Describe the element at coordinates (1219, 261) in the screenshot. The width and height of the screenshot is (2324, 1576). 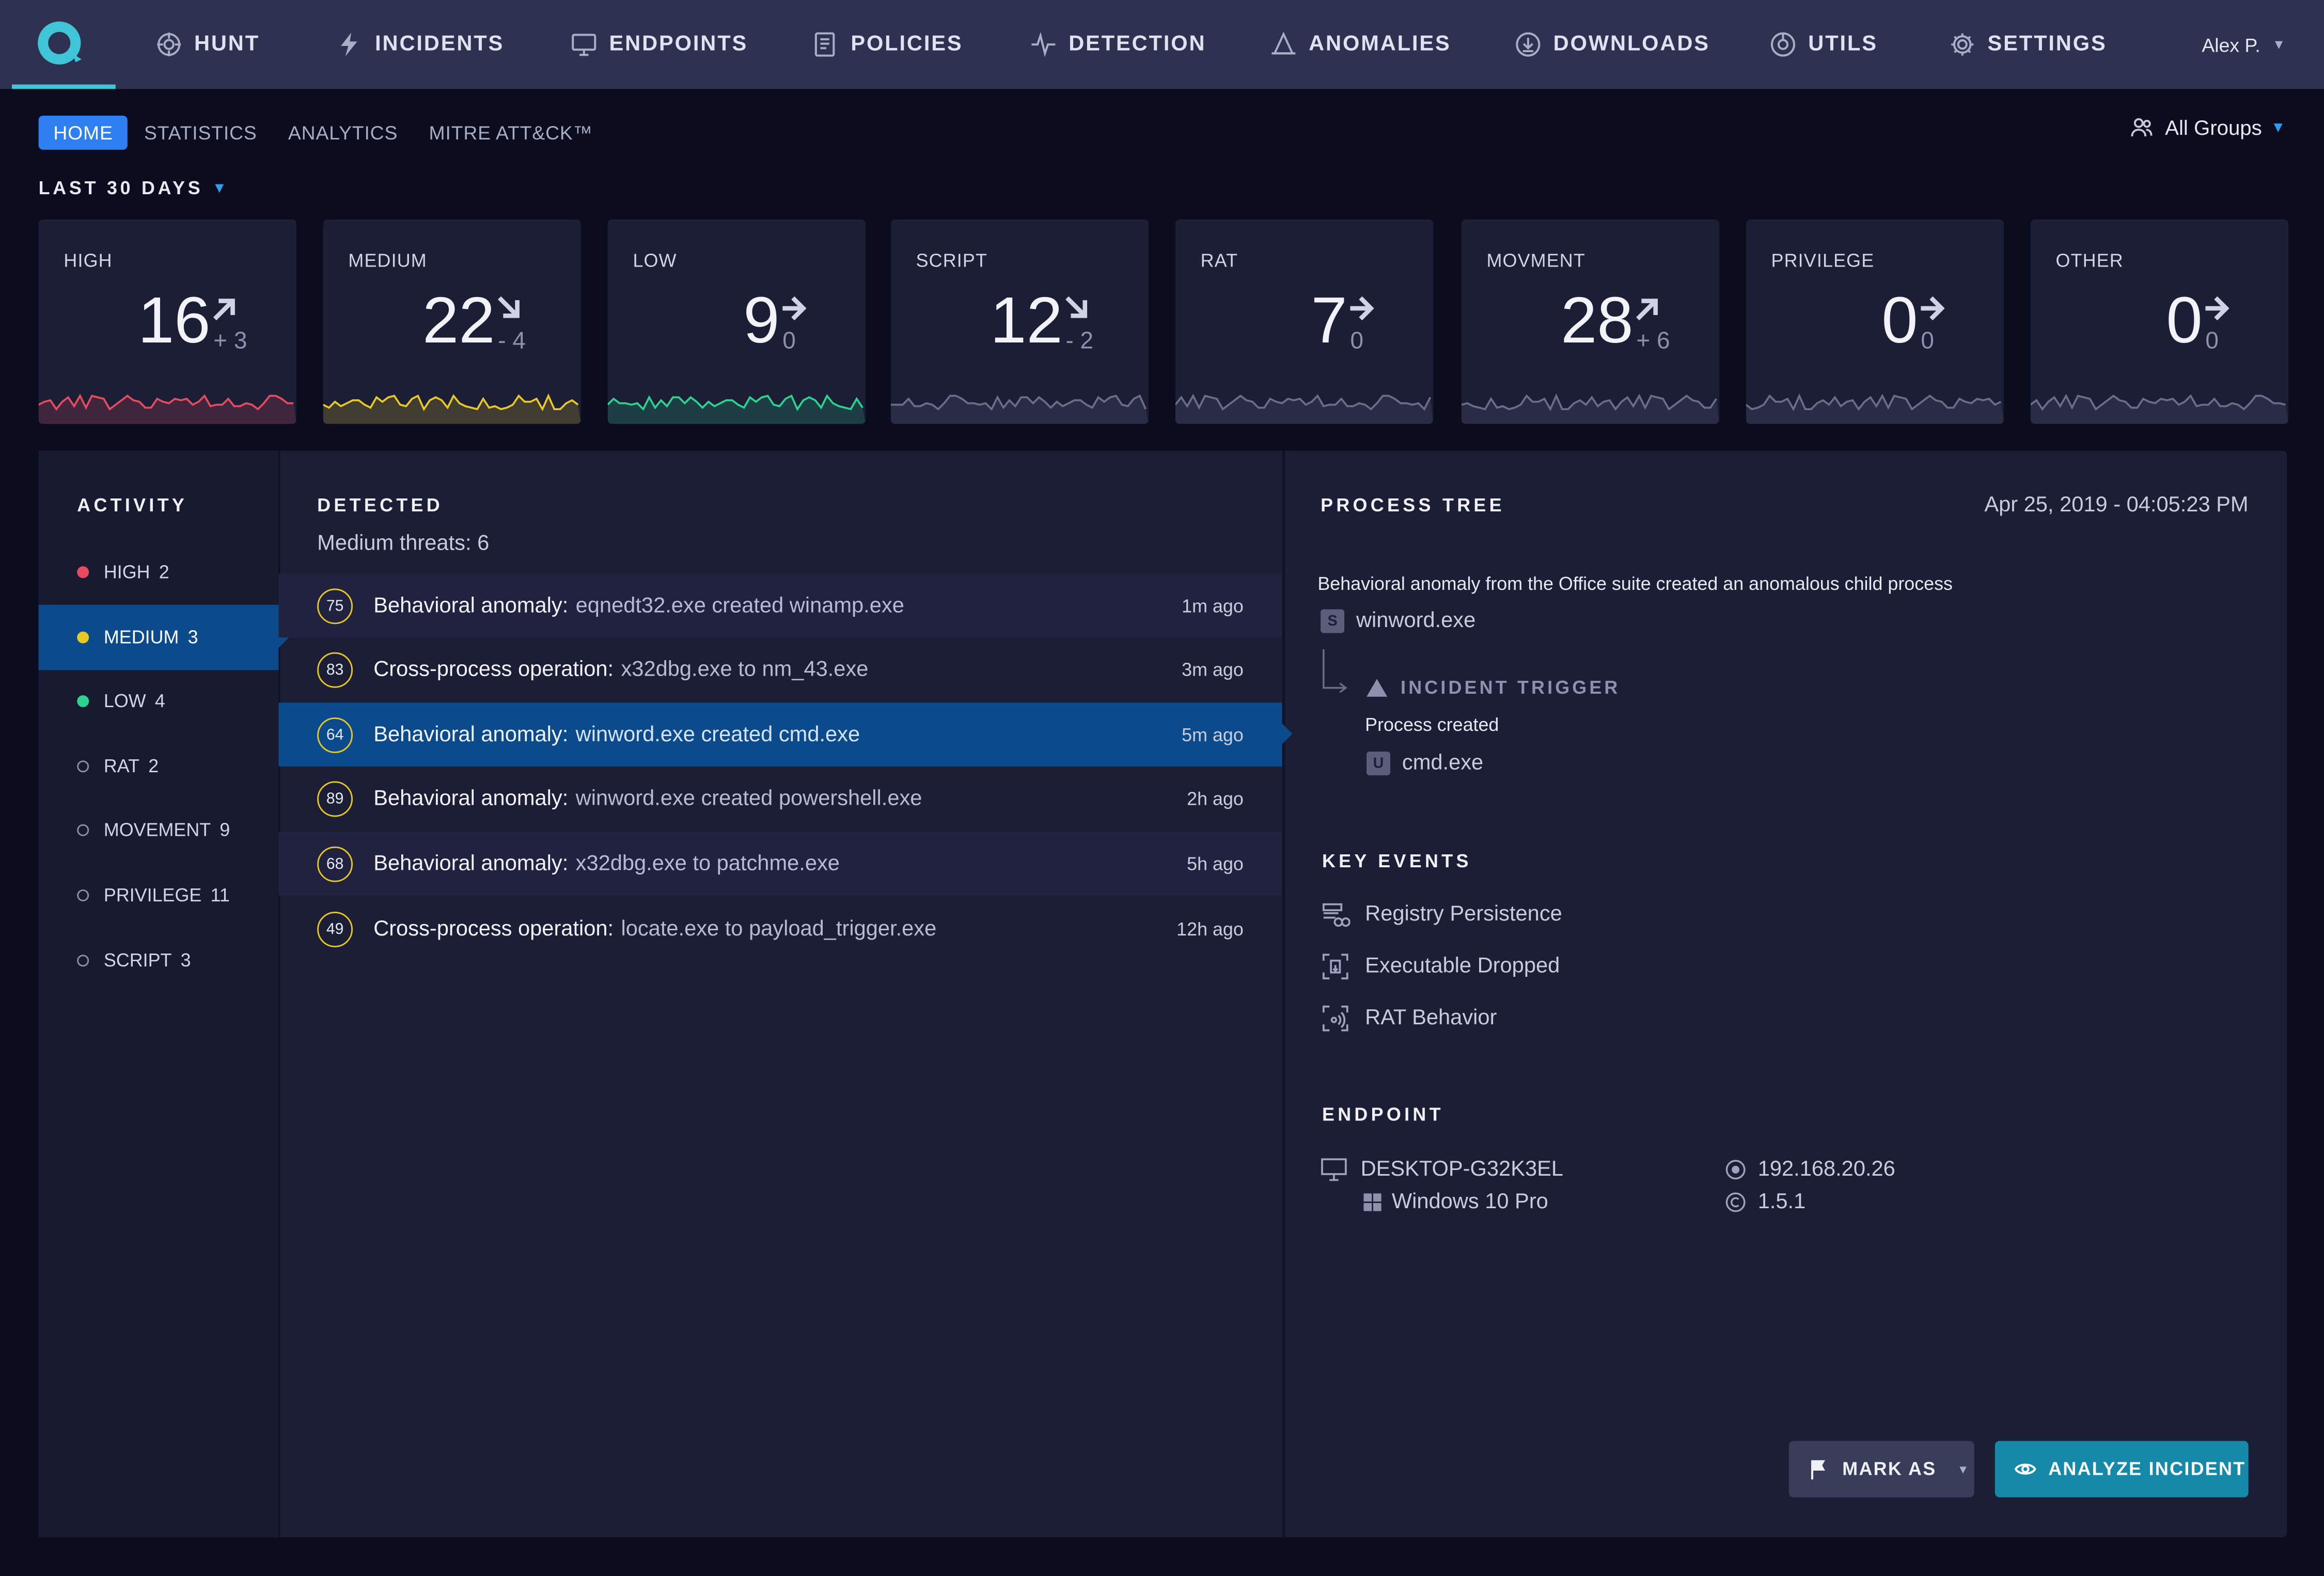
I see `stat-label: RAT` at that location.